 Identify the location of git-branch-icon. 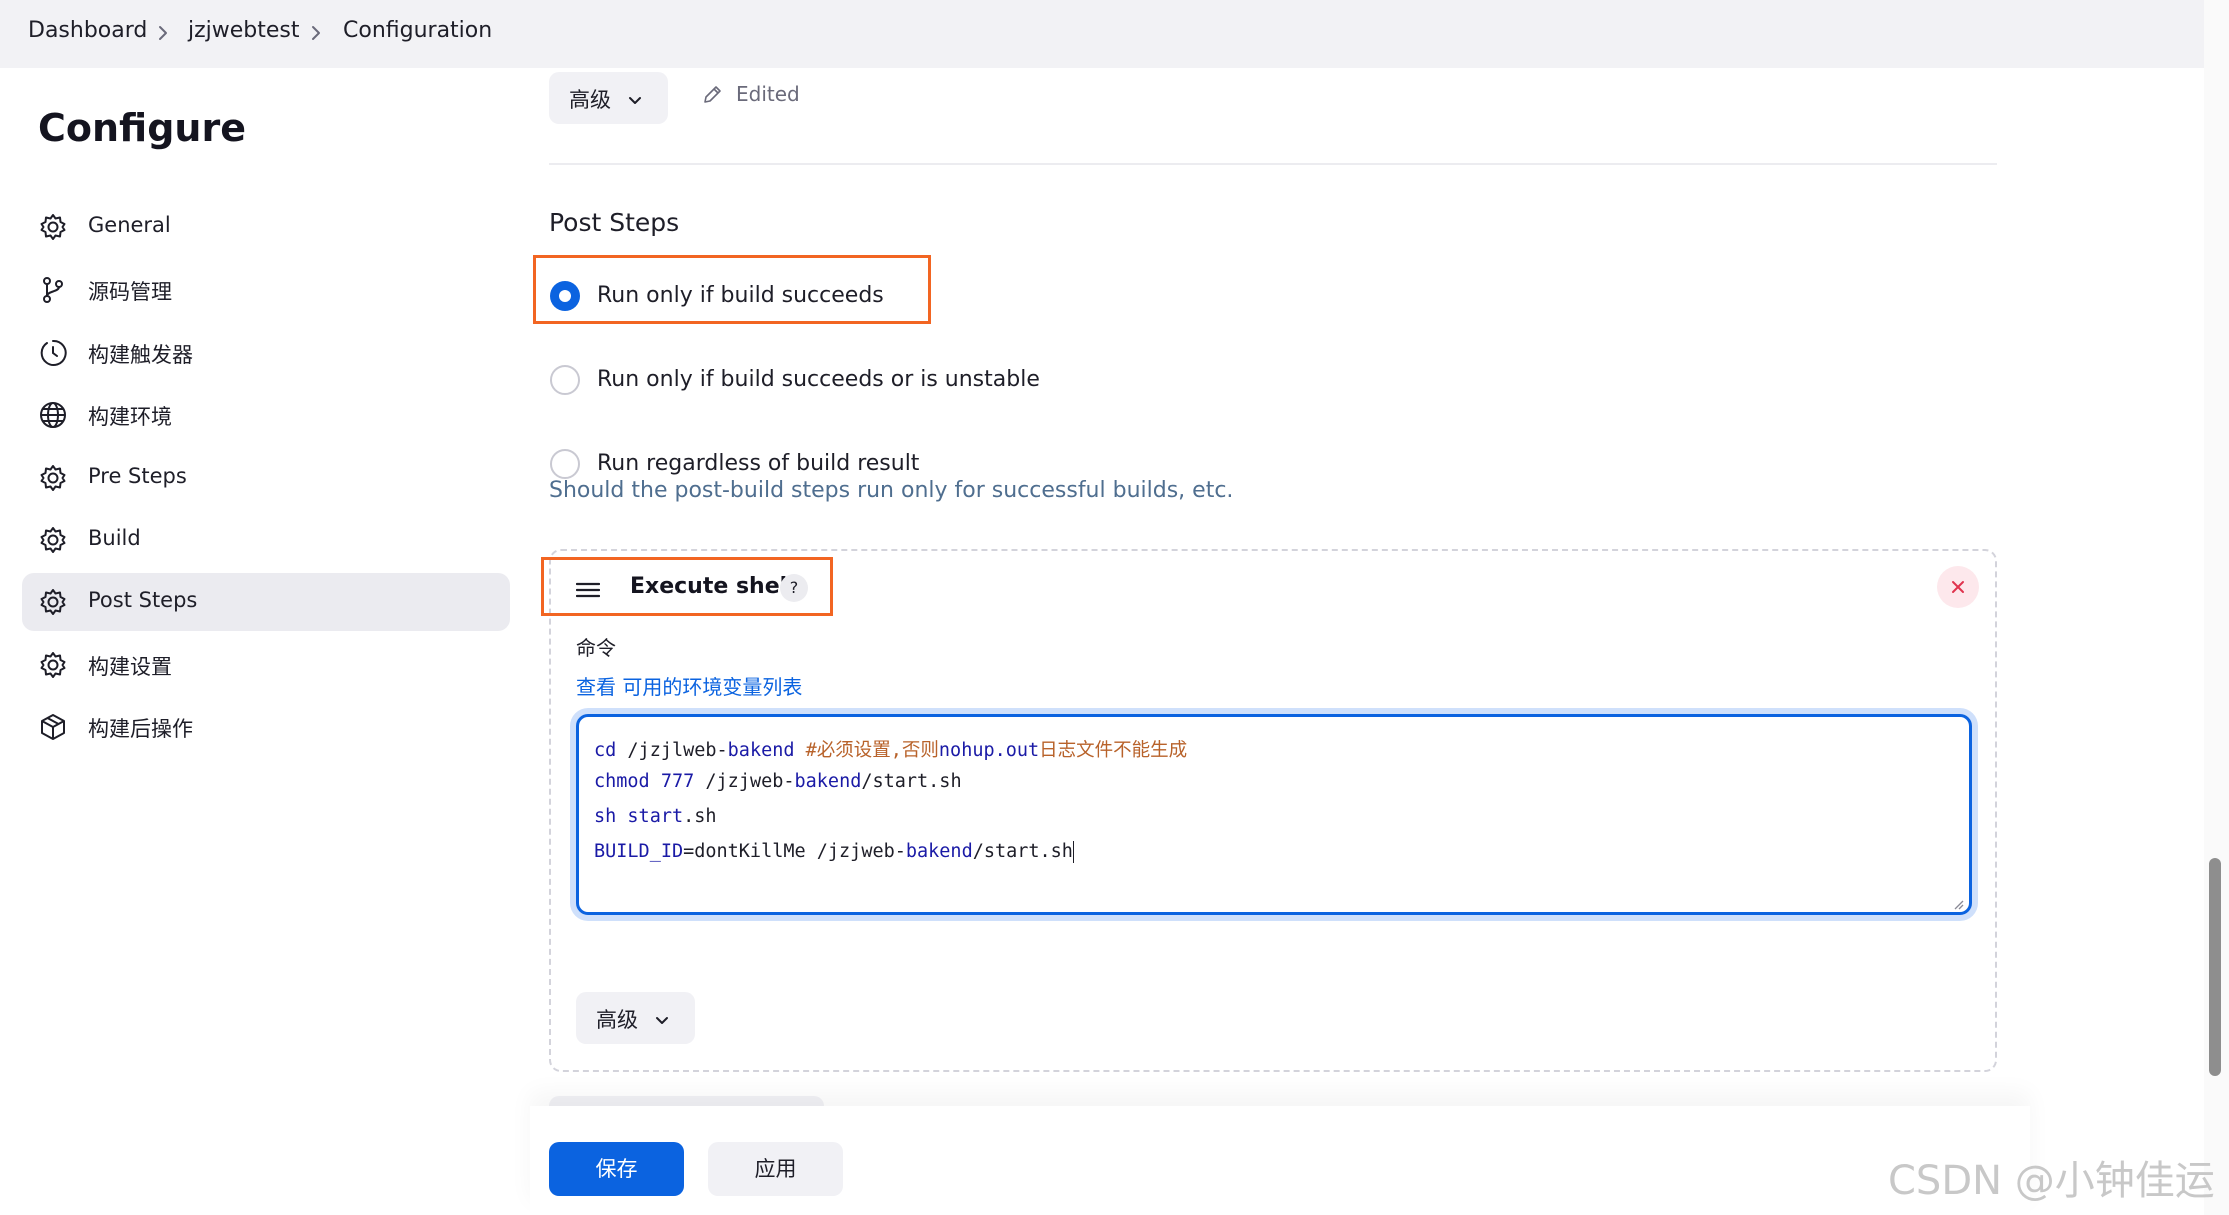
(53, 290).